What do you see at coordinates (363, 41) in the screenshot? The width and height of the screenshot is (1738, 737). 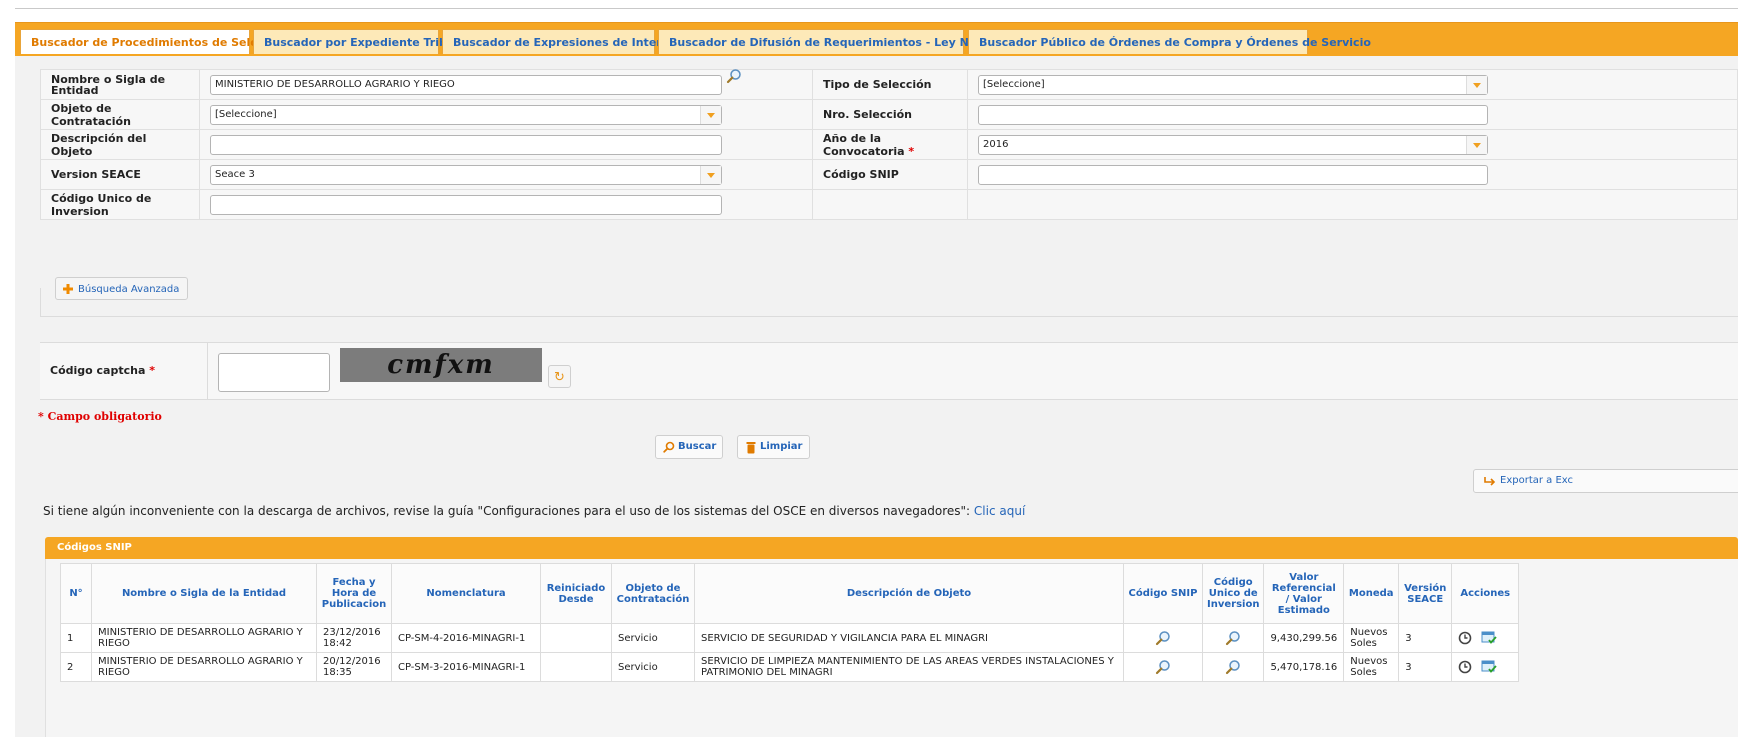 I see `tab-expediente-tribunal: Buscador por Expediente Tribunal` at bounding box center [363, 41].